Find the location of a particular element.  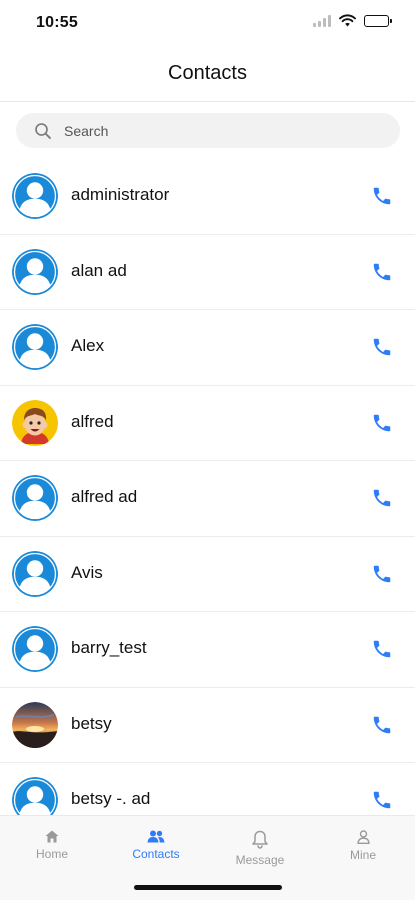

home-indicator is located at coordinates (208, 887).